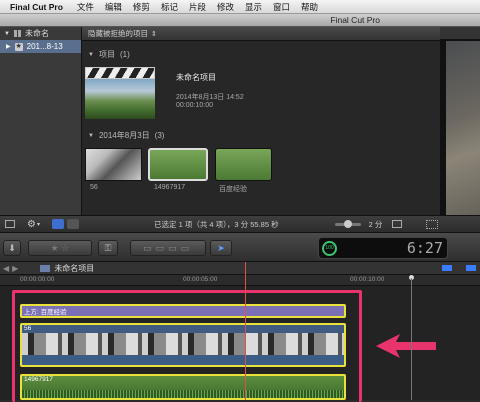  I want to click on menu-bar: Final Cut Pro 文件 编辑 修剪 标记 片段 修改 显示 窗口 帮助, so click(240, 7).